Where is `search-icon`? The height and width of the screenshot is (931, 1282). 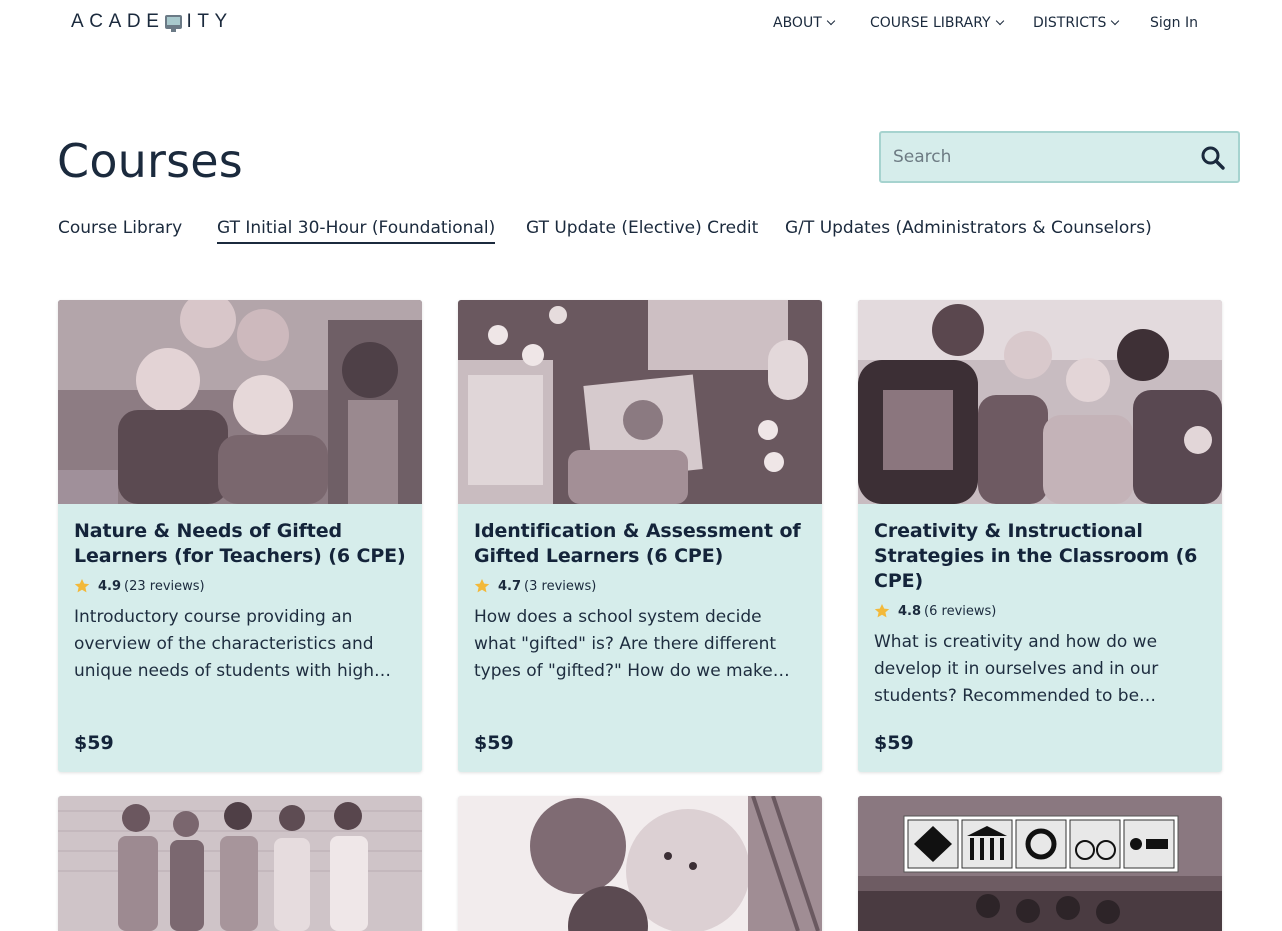 search-icon is located at coordinates (1213, 158).